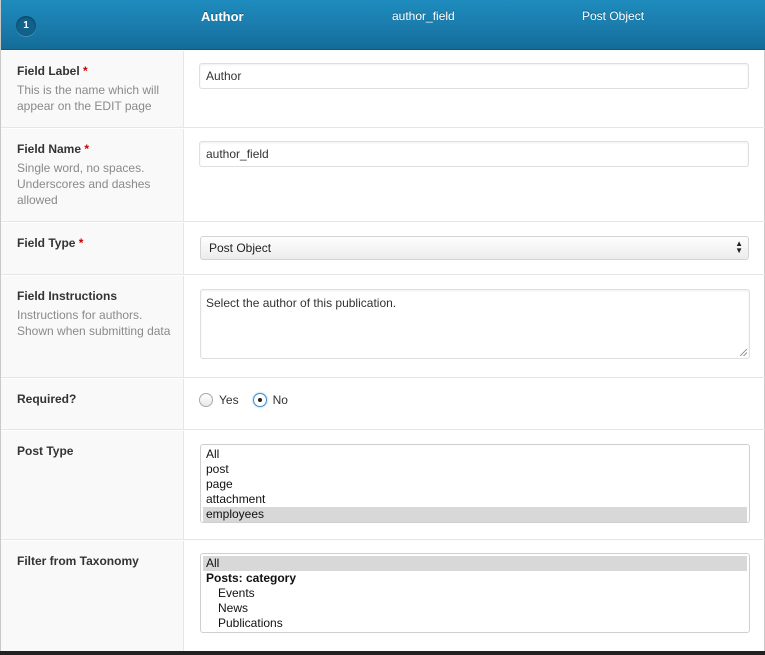 The width and height of the screenshot is (765, 655). Describe the element at coordinates (383, 404) in the screenshot. I see `row-required: Required? Yes No` at that location.